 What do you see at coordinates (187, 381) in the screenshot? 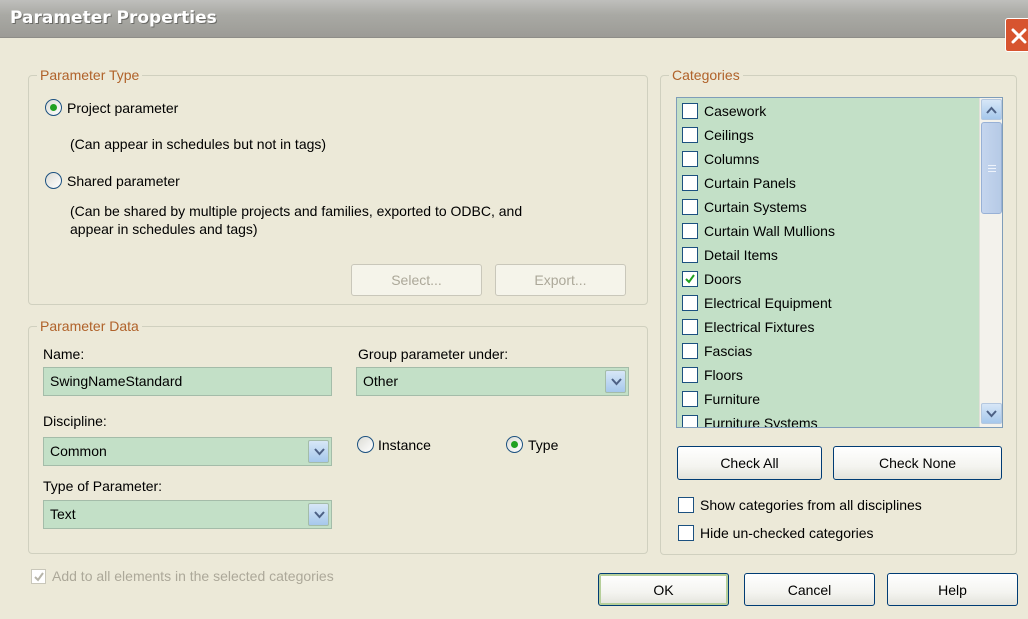
I see `name-field: SwingNameStandard` at bounding box center [187, 381].